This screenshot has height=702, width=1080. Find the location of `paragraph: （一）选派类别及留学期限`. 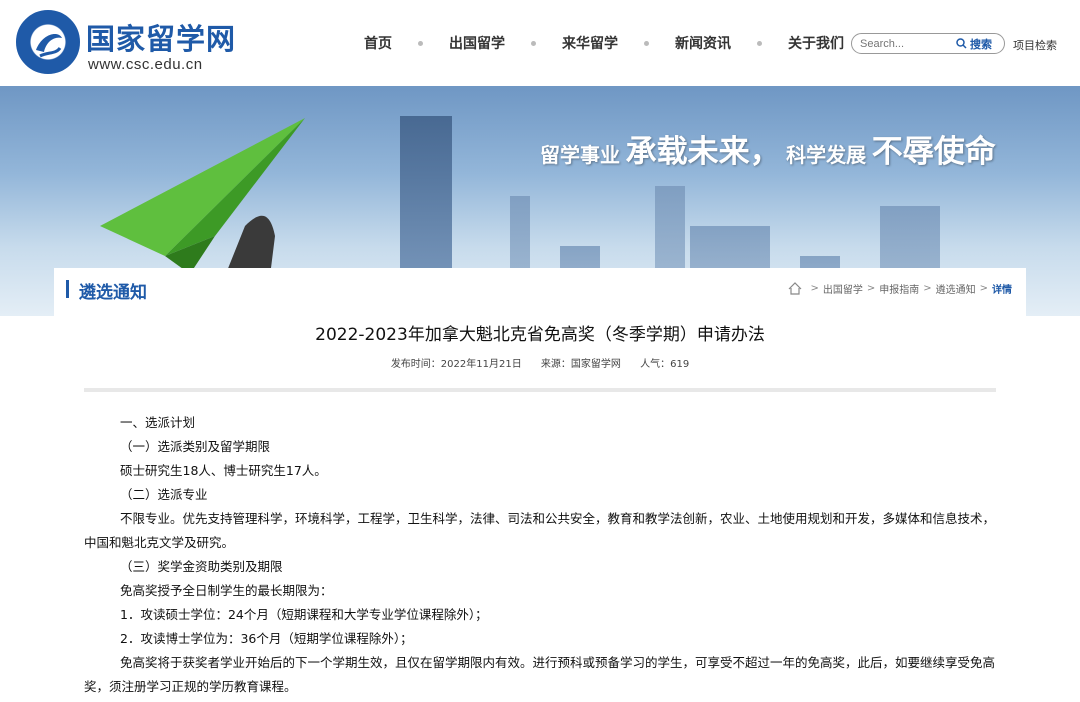

paragraph: （一）选派类别及留学期限 is located at coordinates (195, 446).